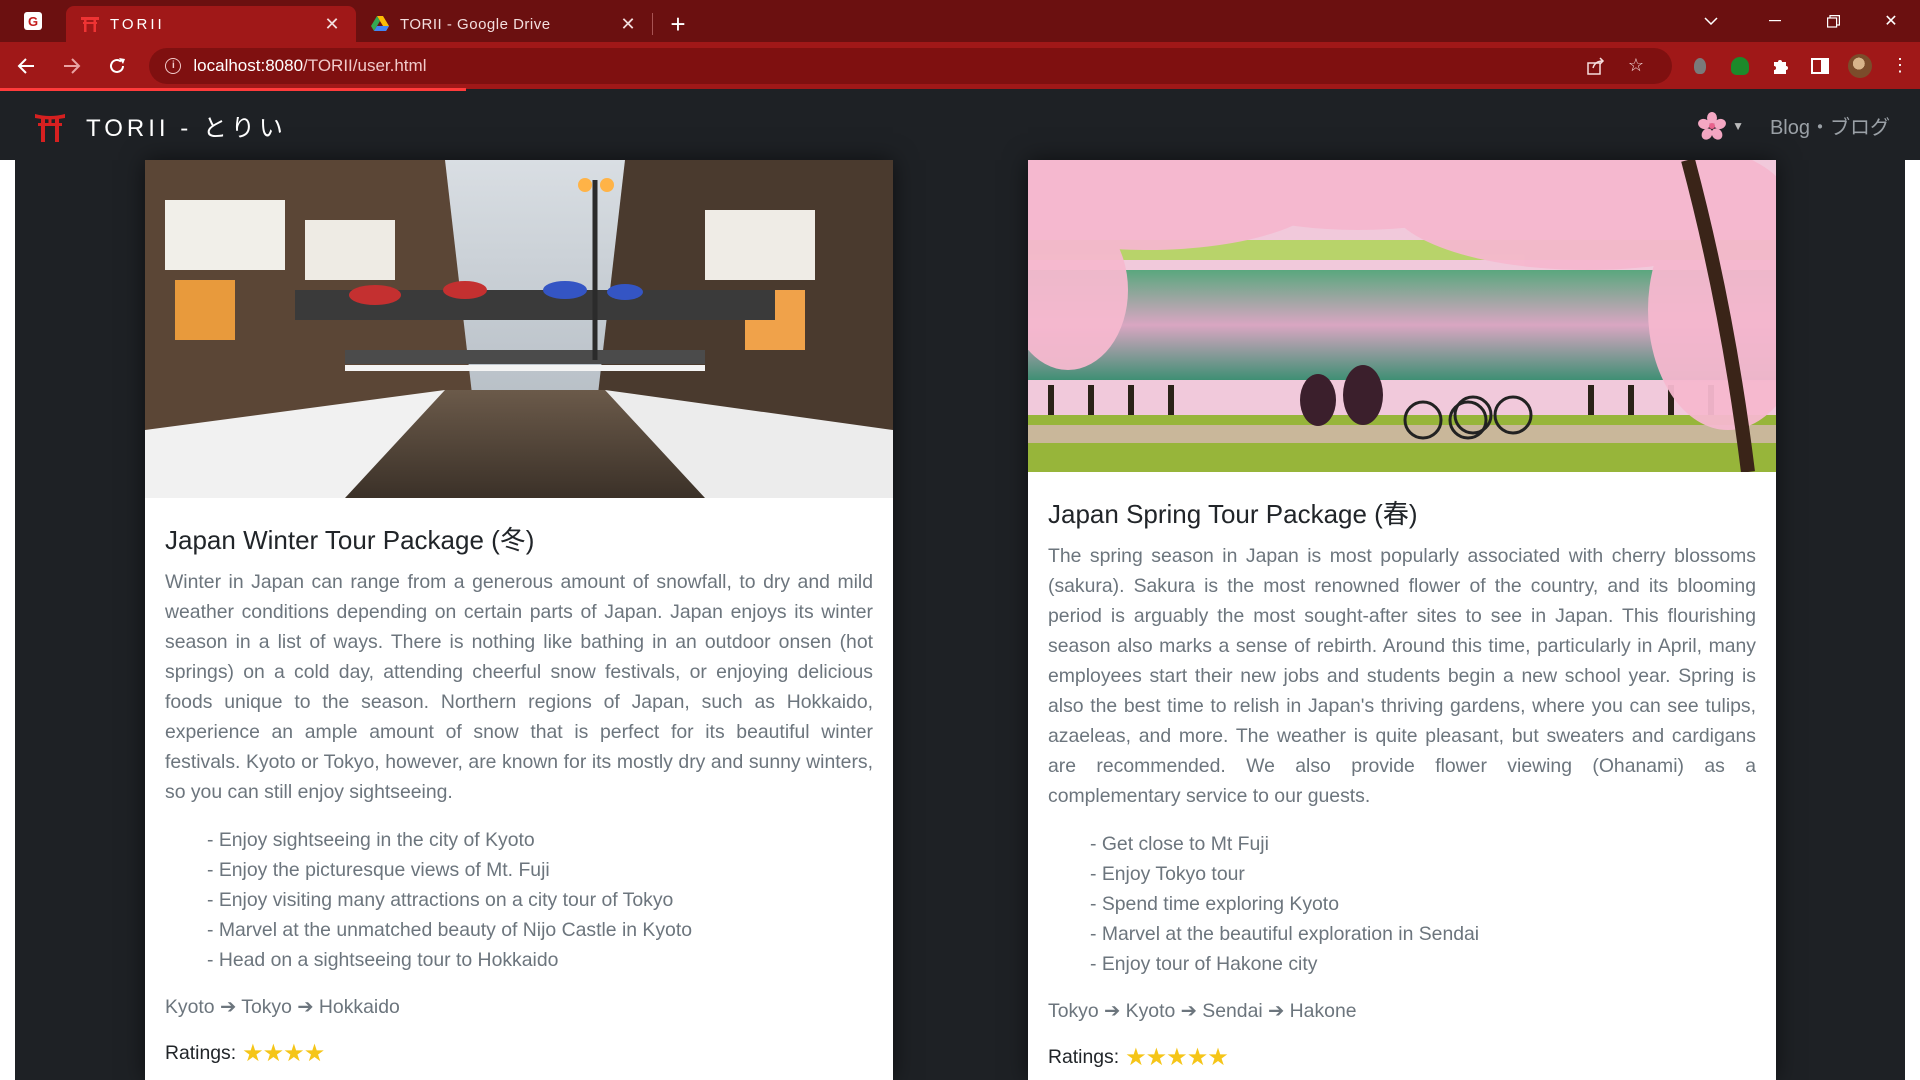 The width and height of the screenshot is (1920, 1080). I want to click on ratings-row: Ratings: ★★★★, so click(519, 1053).